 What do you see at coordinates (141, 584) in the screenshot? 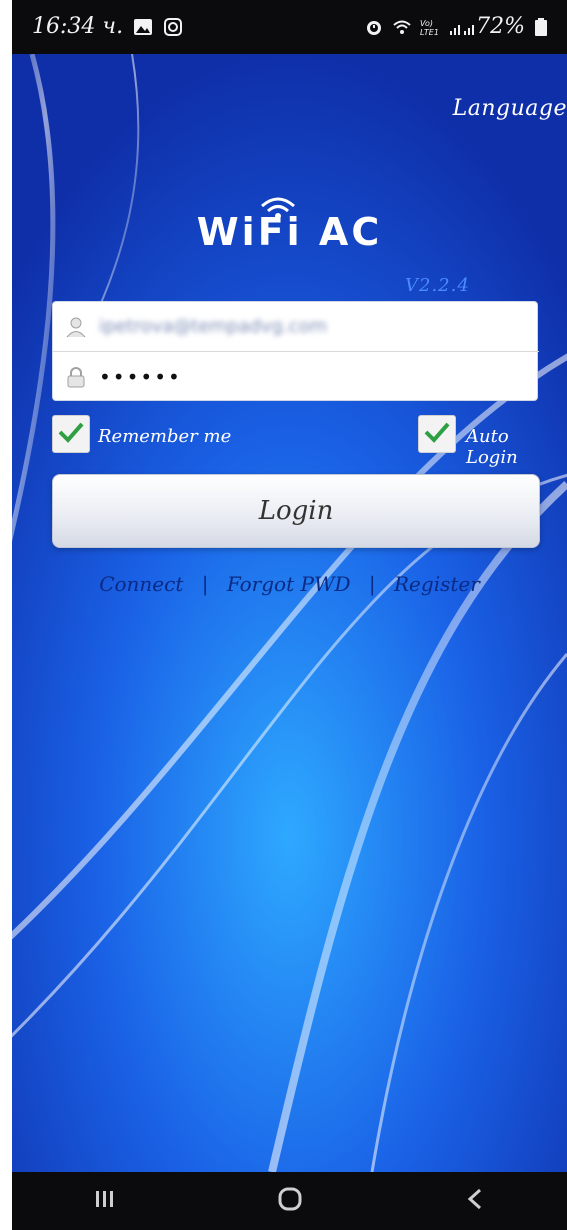
I see `connect-link: Connect` at bounding box center [141, 584].